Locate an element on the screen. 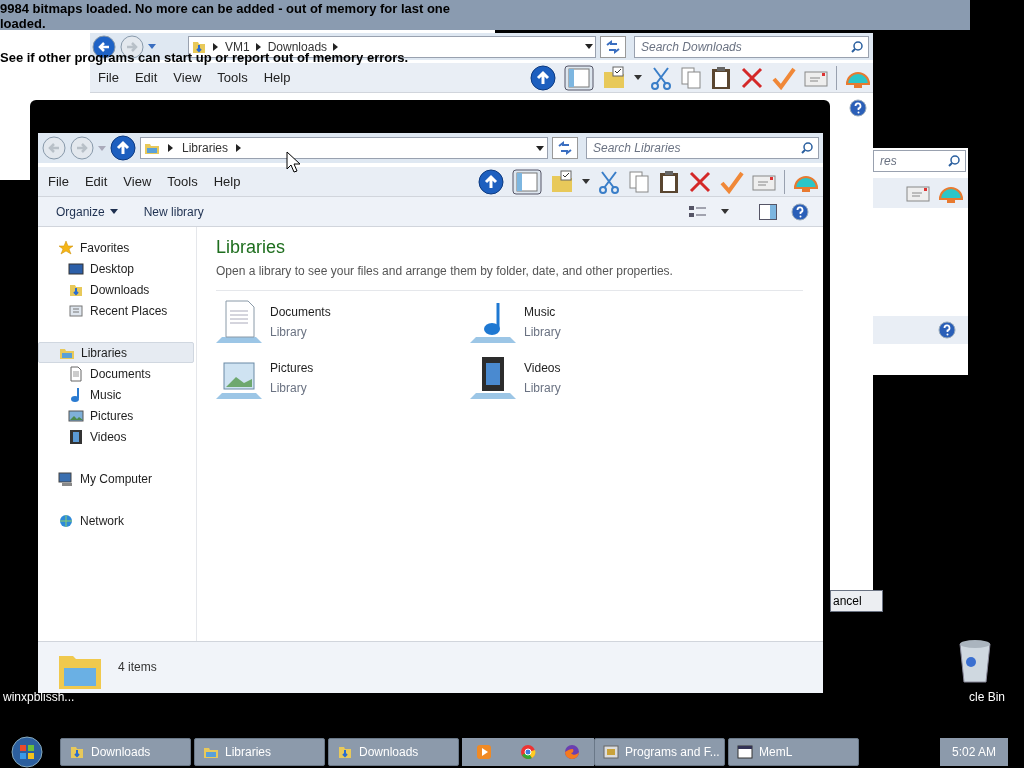 This screenshot has height=768, width=1024. document-icon is located at coordinates (76, 373).